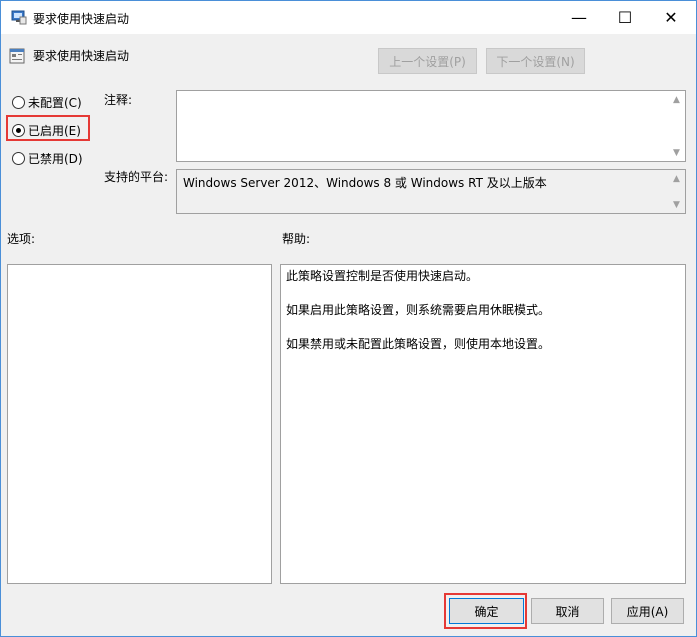 This screenshot has height=637, width=697. Describe the element at coordinates (81, 56) in the screenshot. I see `policy-title: 要求使用快速启动` at that location.